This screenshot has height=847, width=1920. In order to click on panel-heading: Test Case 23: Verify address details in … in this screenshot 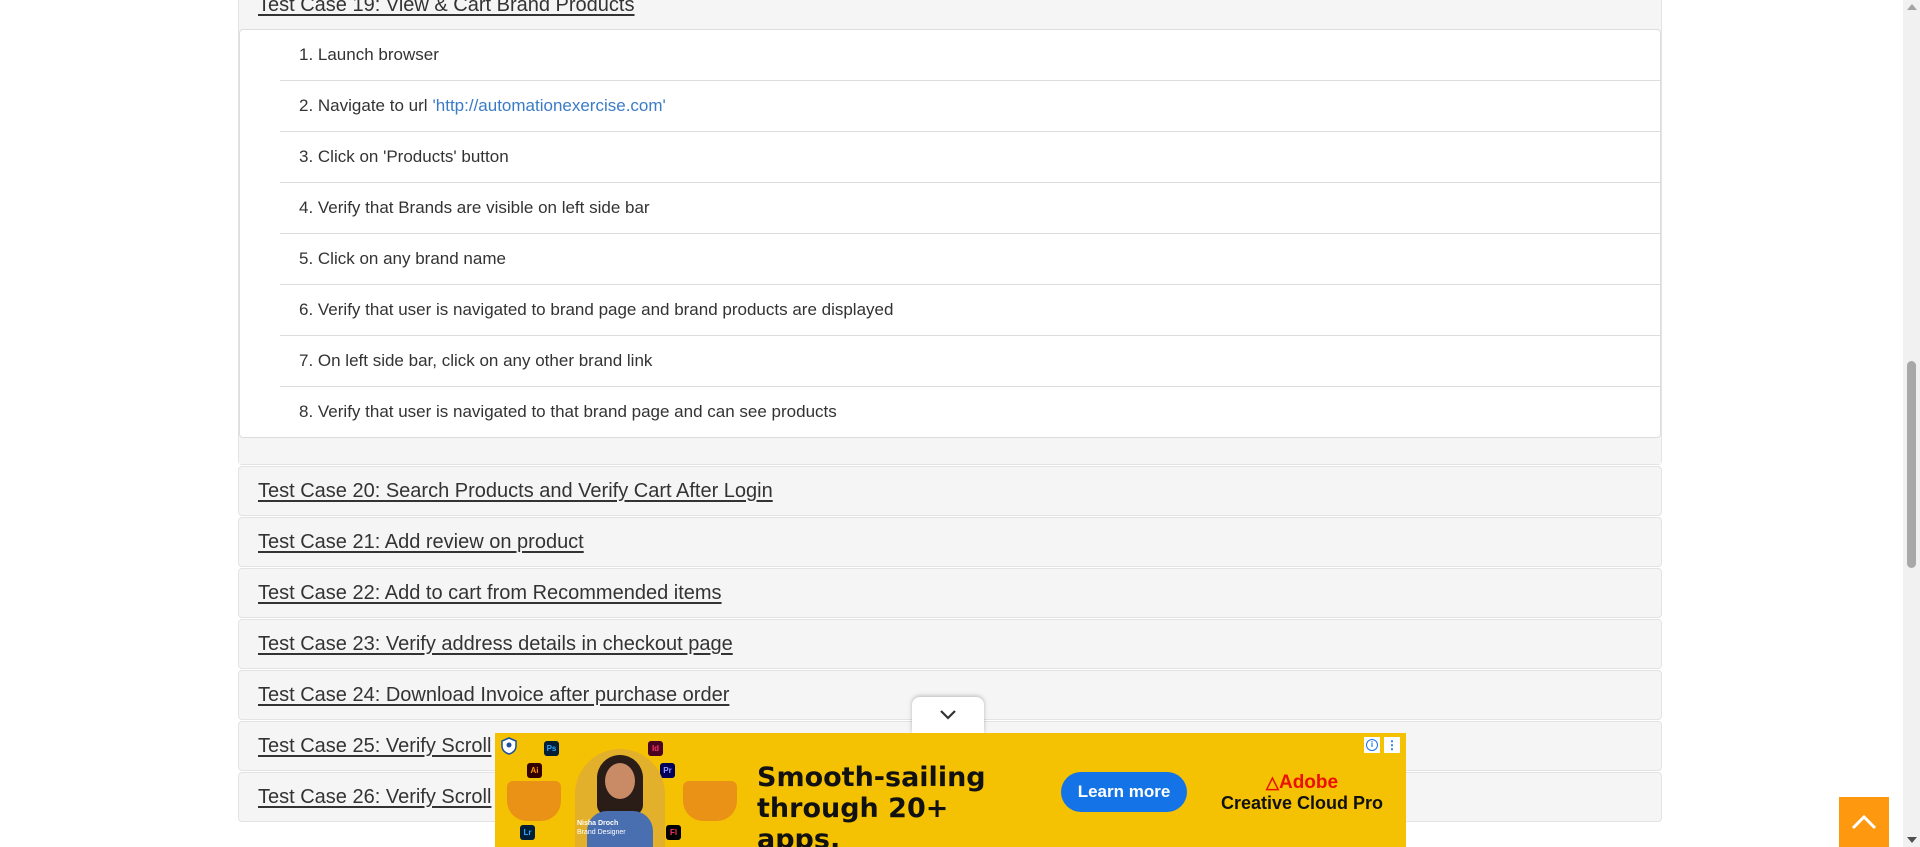, I will do `click(950, 644)`.